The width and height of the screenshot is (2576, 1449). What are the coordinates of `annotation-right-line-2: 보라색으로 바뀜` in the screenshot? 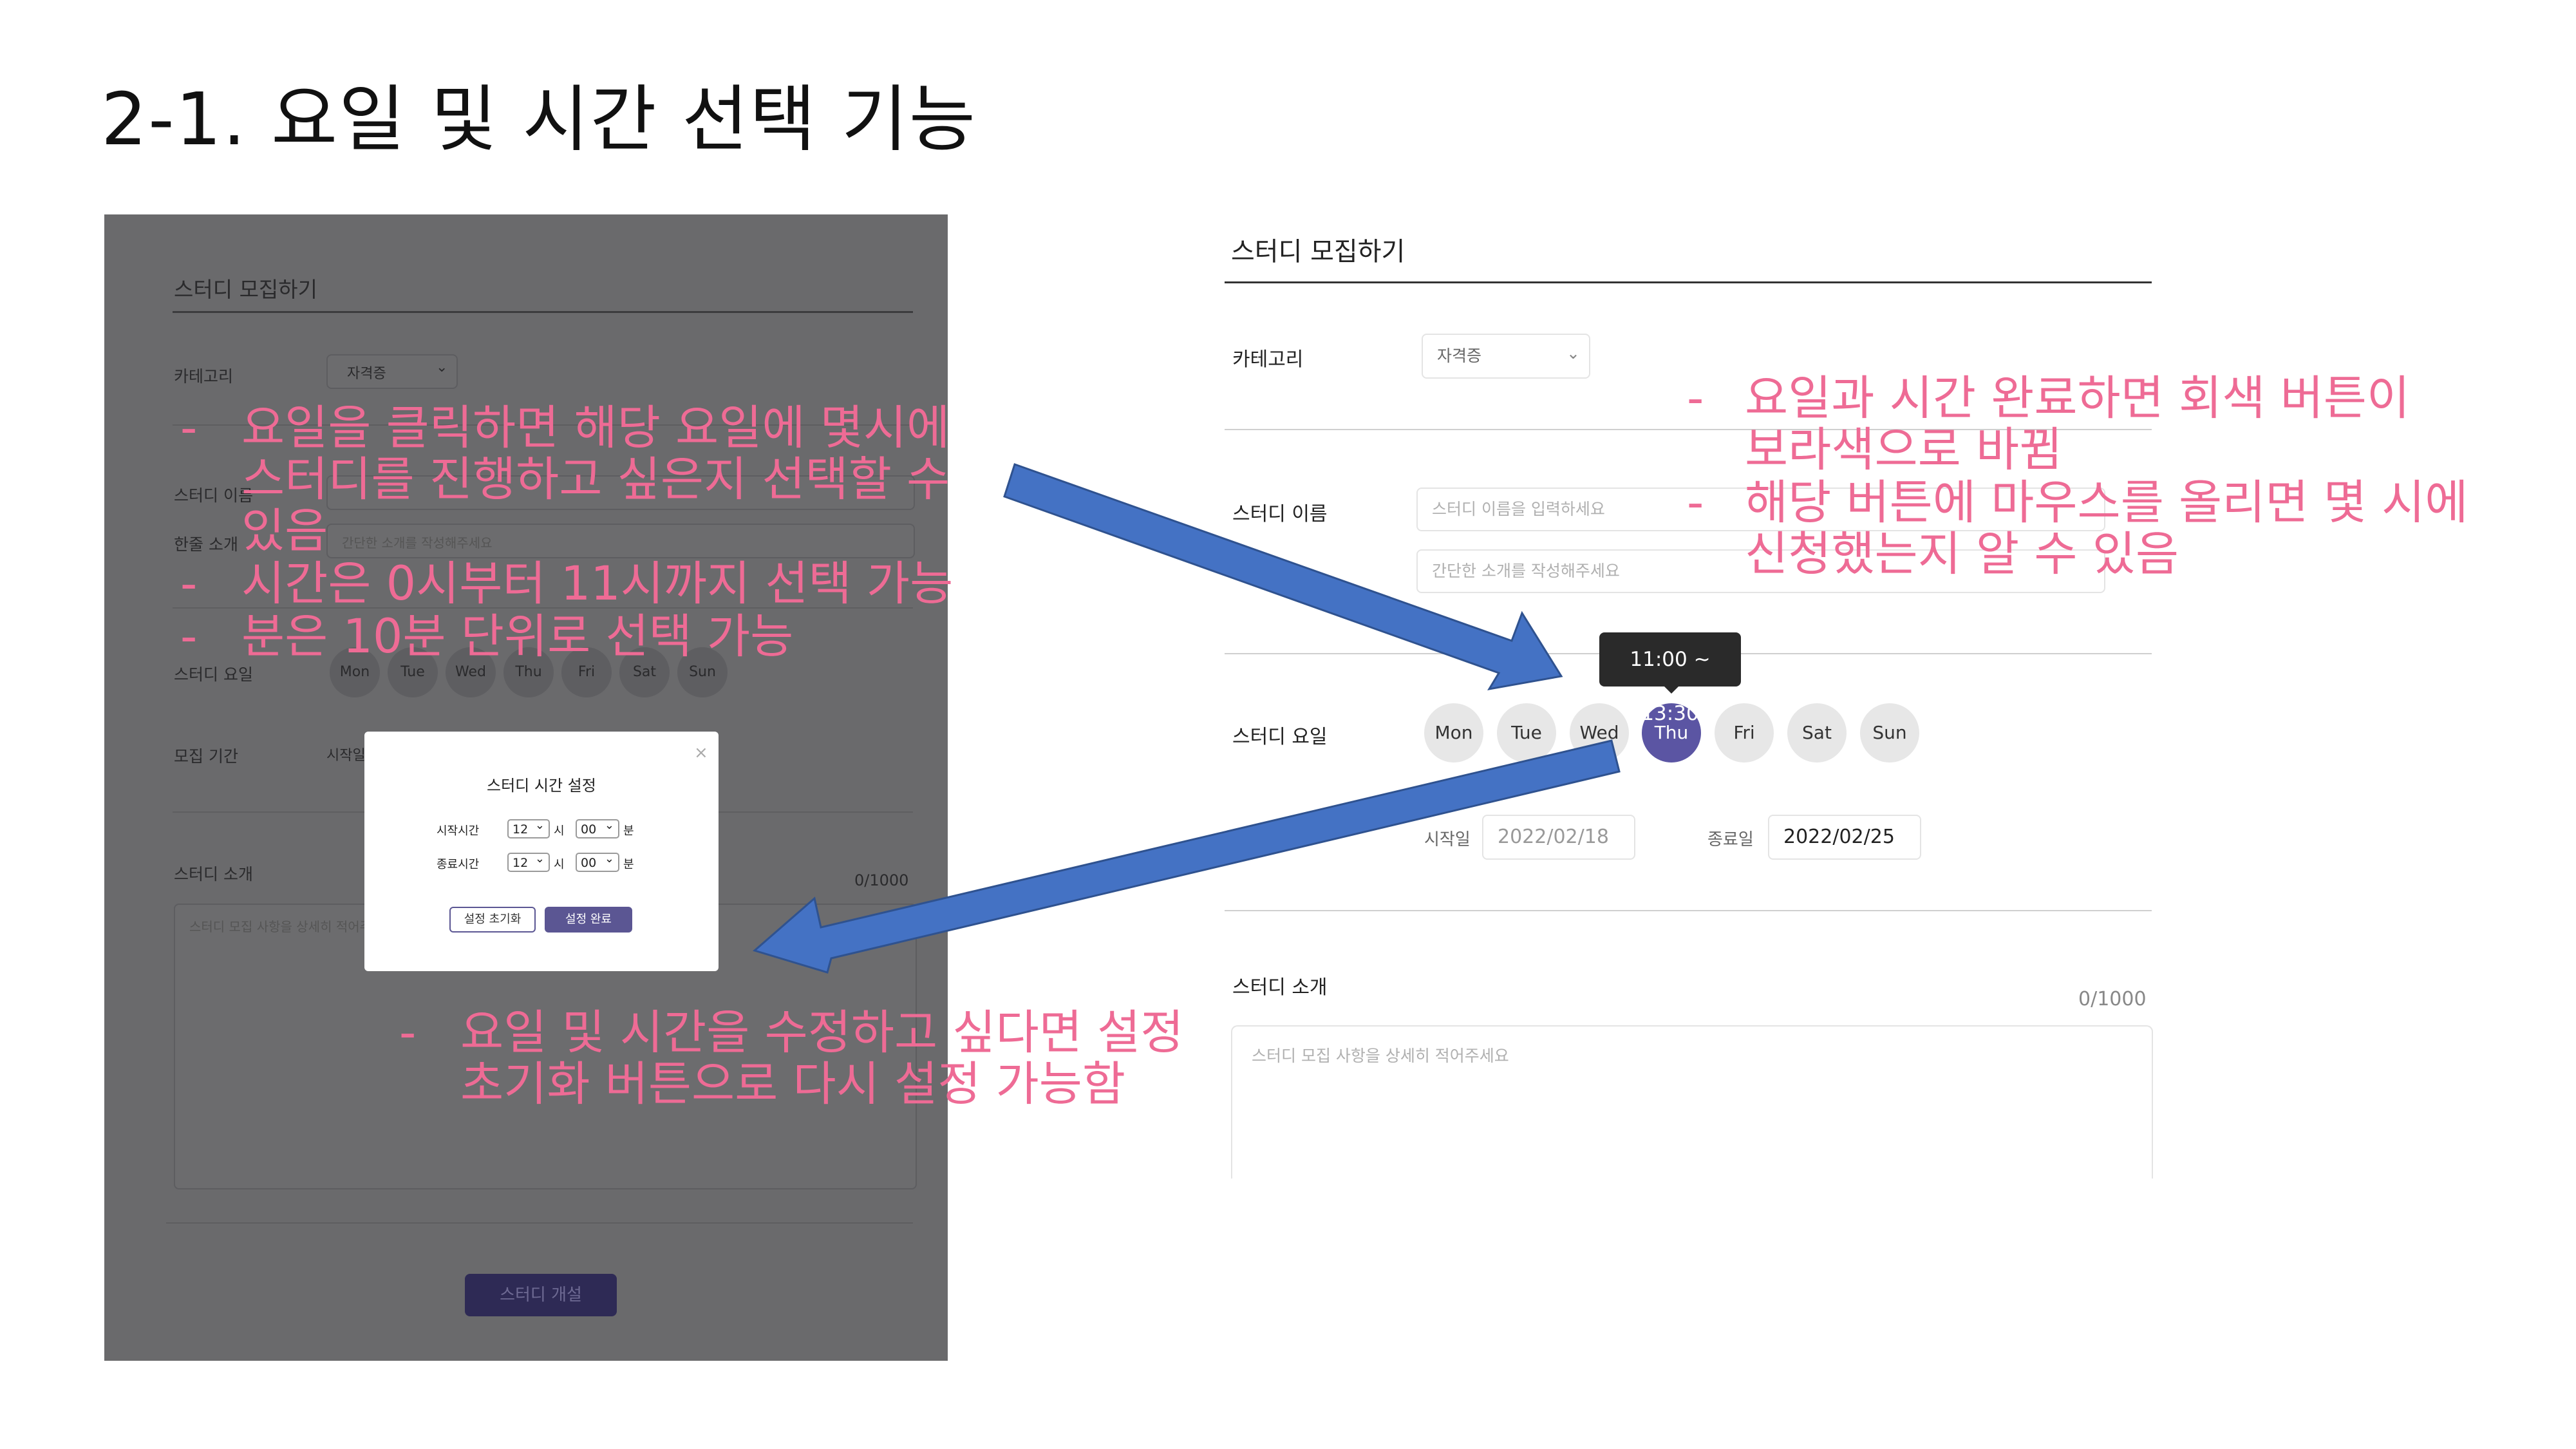 It's located at (1904, 449).